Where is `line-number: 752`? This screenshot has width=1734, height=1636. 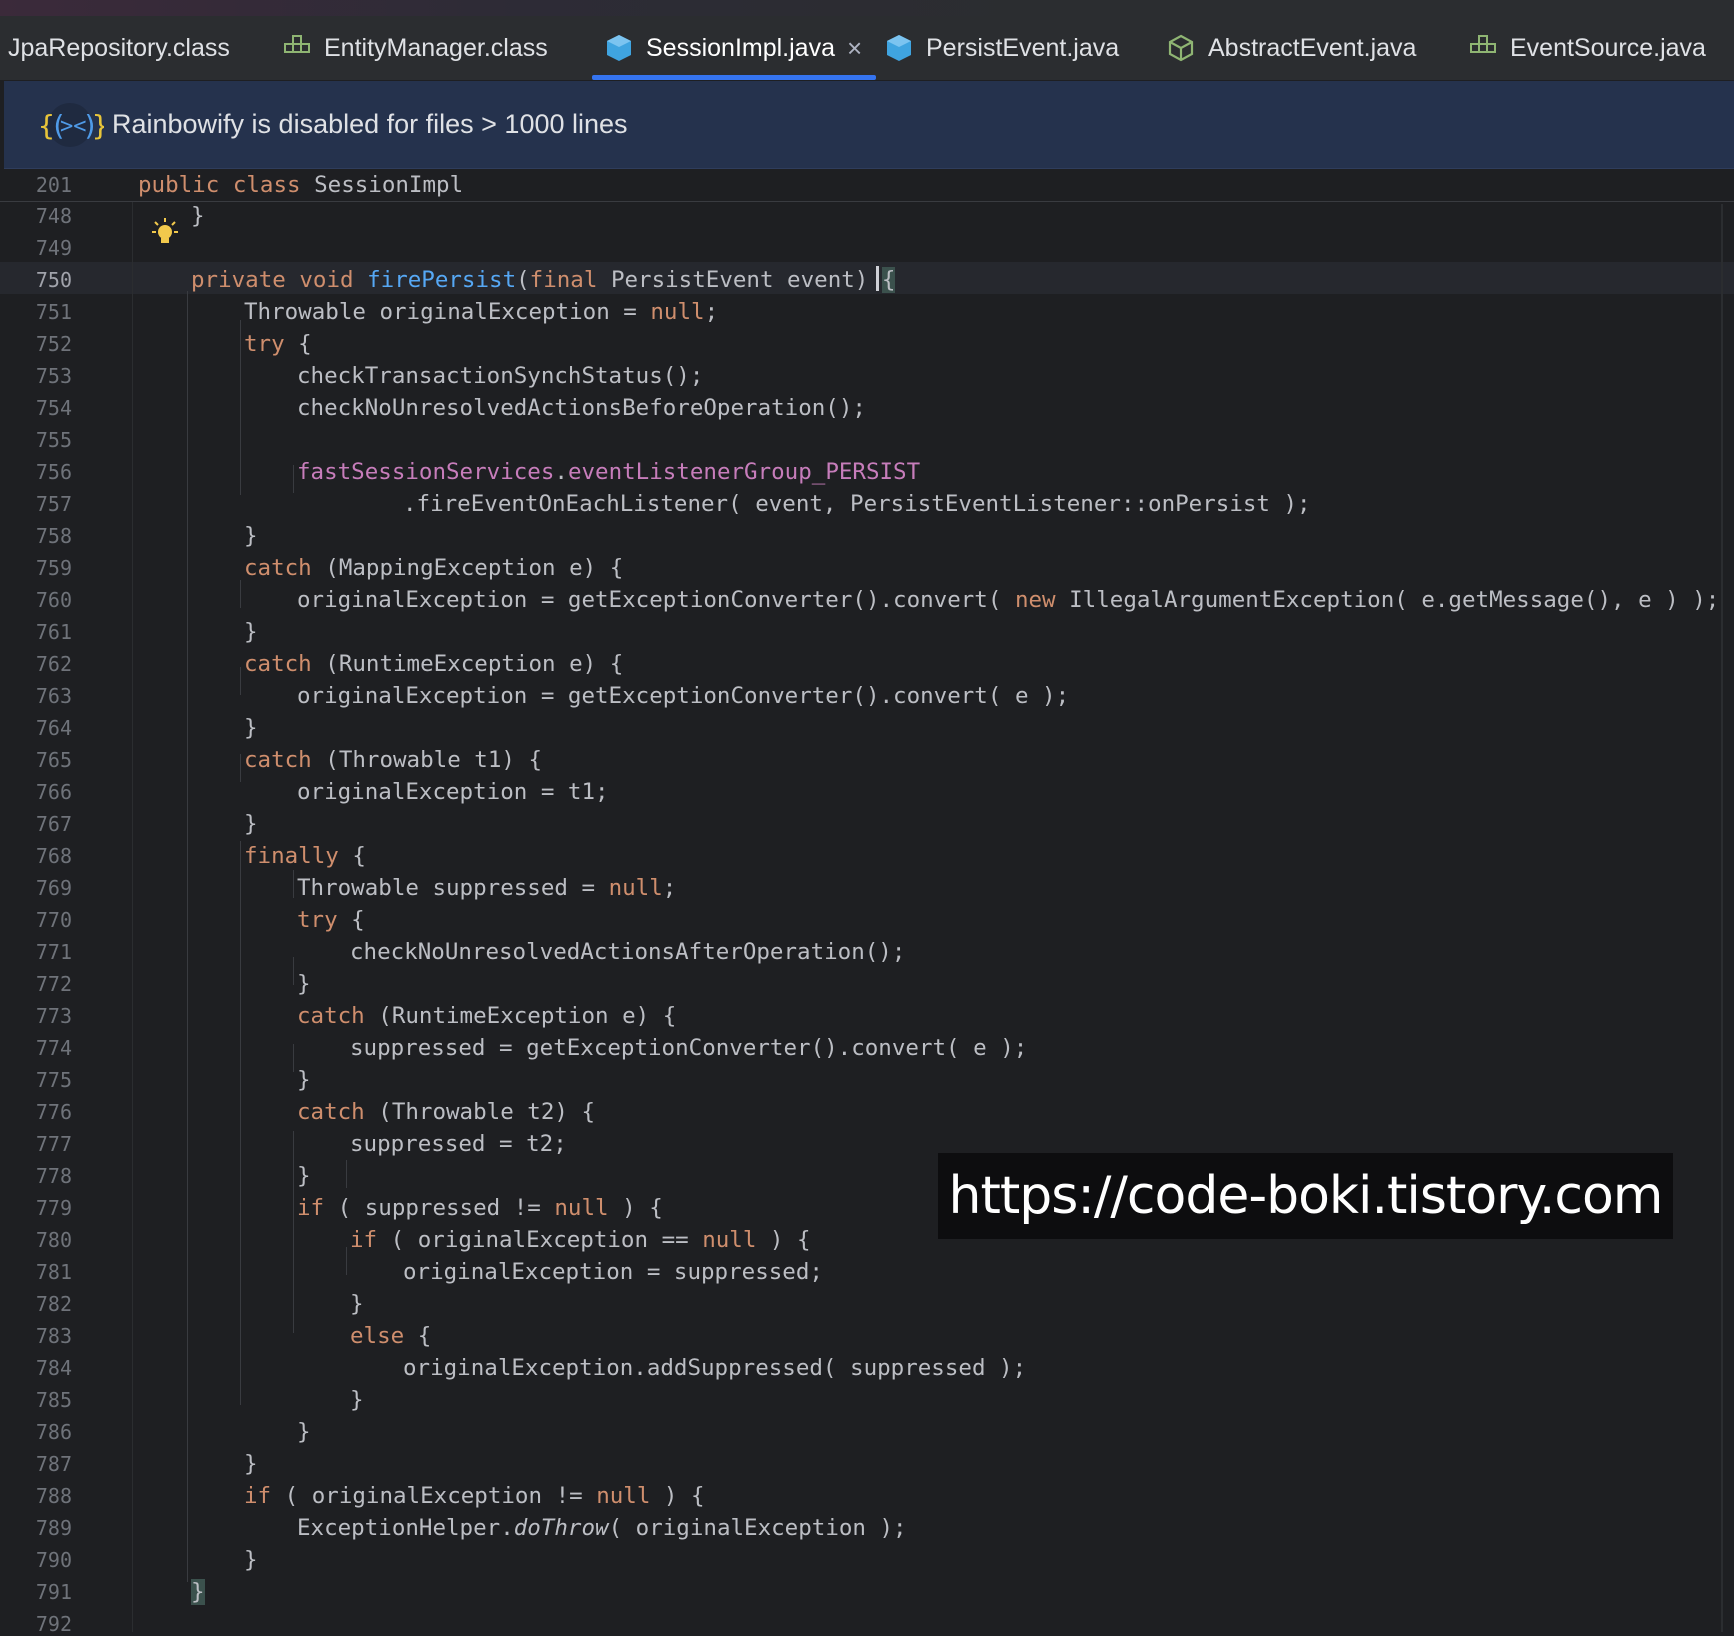 line-number: 752 is located at coordinates (53, 344).